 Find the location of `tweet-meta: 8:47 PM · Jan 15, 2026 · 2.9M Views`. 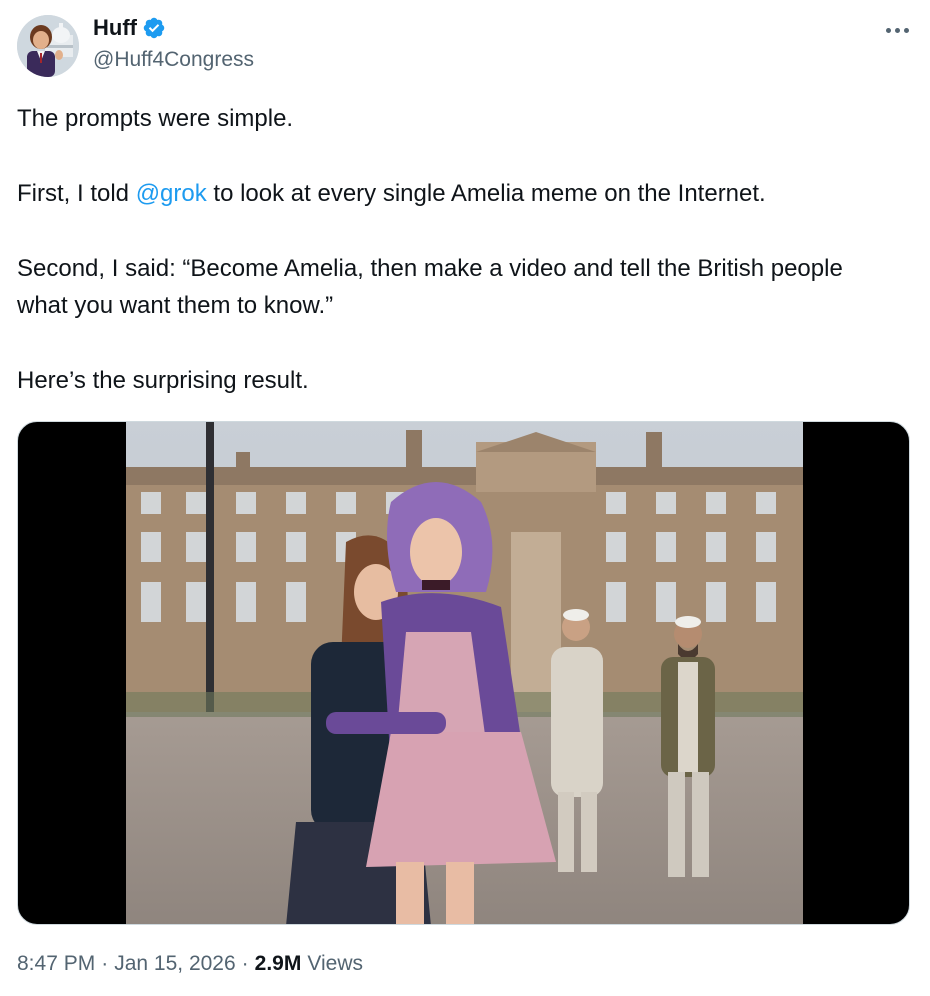

tweet-meta: 8:47 PM · Jan 15, 2026 · 2.9M Views is located at coordinates (190, 964).